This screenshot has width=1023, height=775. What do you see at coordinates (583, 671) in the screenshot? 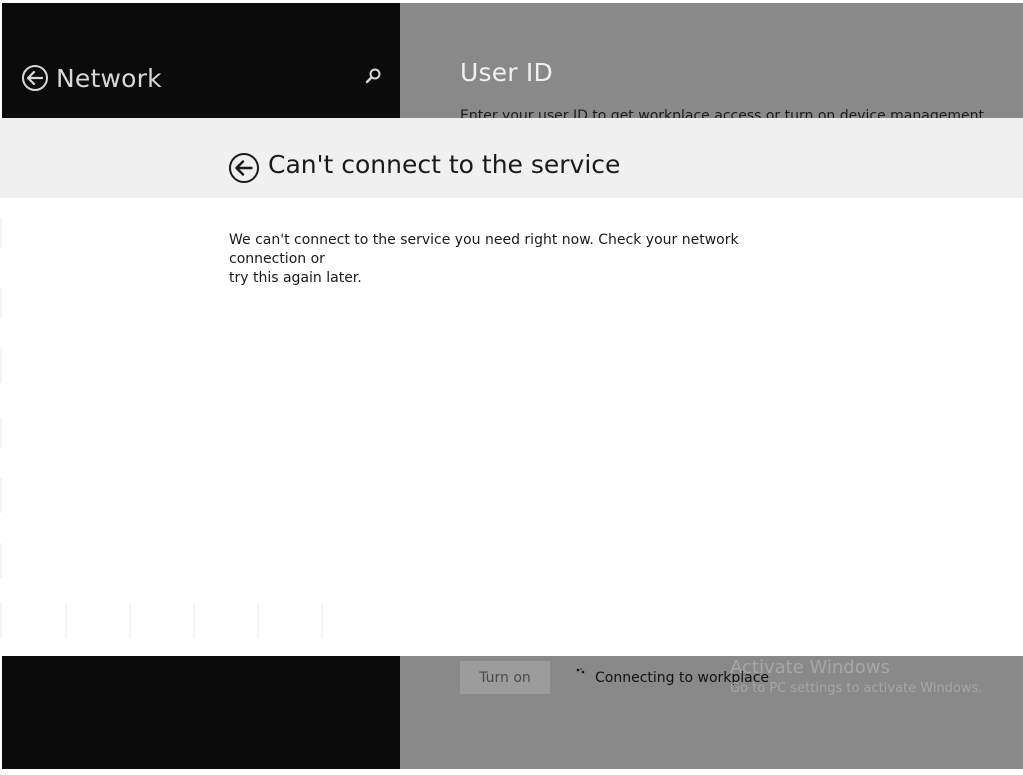
I see `spinner-icon` at bounding box center [583, 671].